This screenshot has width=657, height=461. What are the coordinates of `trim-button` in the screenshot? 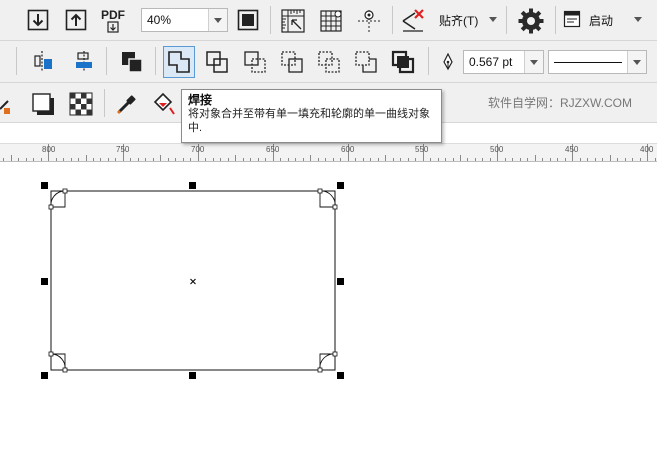 It's located at (217, 62).